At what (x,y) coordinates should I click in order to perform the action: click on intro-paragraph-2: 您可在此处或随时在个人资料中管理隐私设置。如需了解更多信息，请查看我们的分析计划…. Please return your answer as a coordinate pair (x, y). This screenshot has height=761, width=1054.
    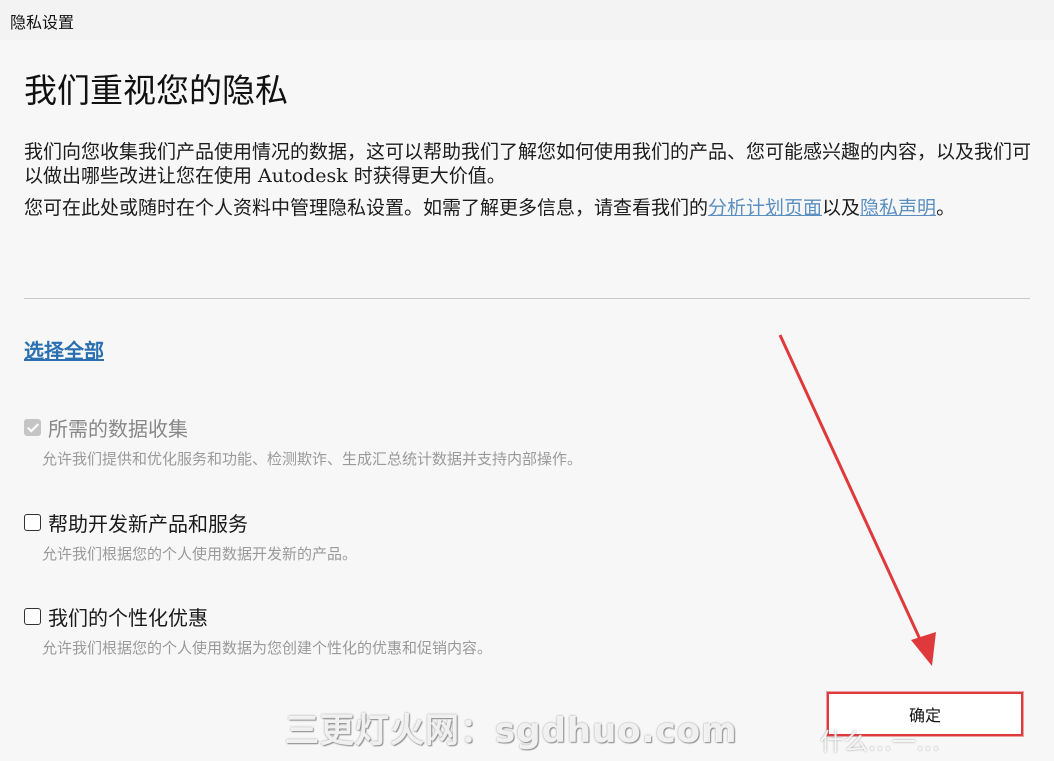
    Looking at the image, I should click on (529, 208).